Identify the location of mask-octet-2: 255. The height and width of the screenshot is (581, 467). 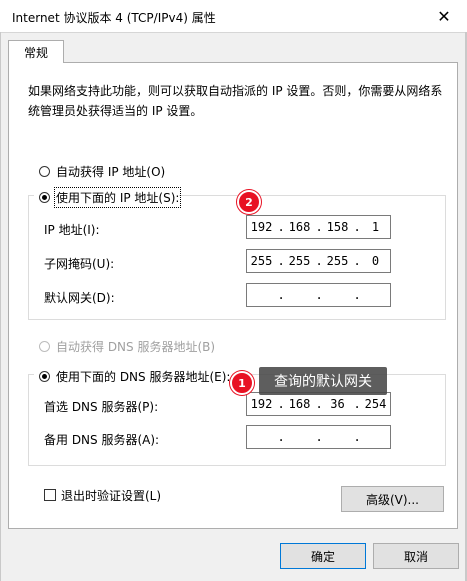
(299, 261).